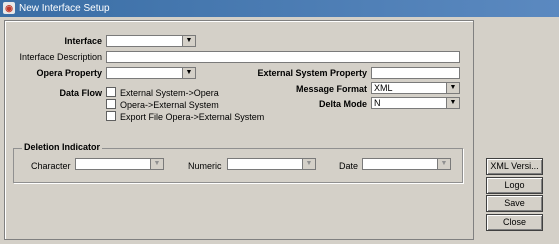 The height and width of the screenshot is (244, 559). I want to click on date-label: Date, so click(349, 166).